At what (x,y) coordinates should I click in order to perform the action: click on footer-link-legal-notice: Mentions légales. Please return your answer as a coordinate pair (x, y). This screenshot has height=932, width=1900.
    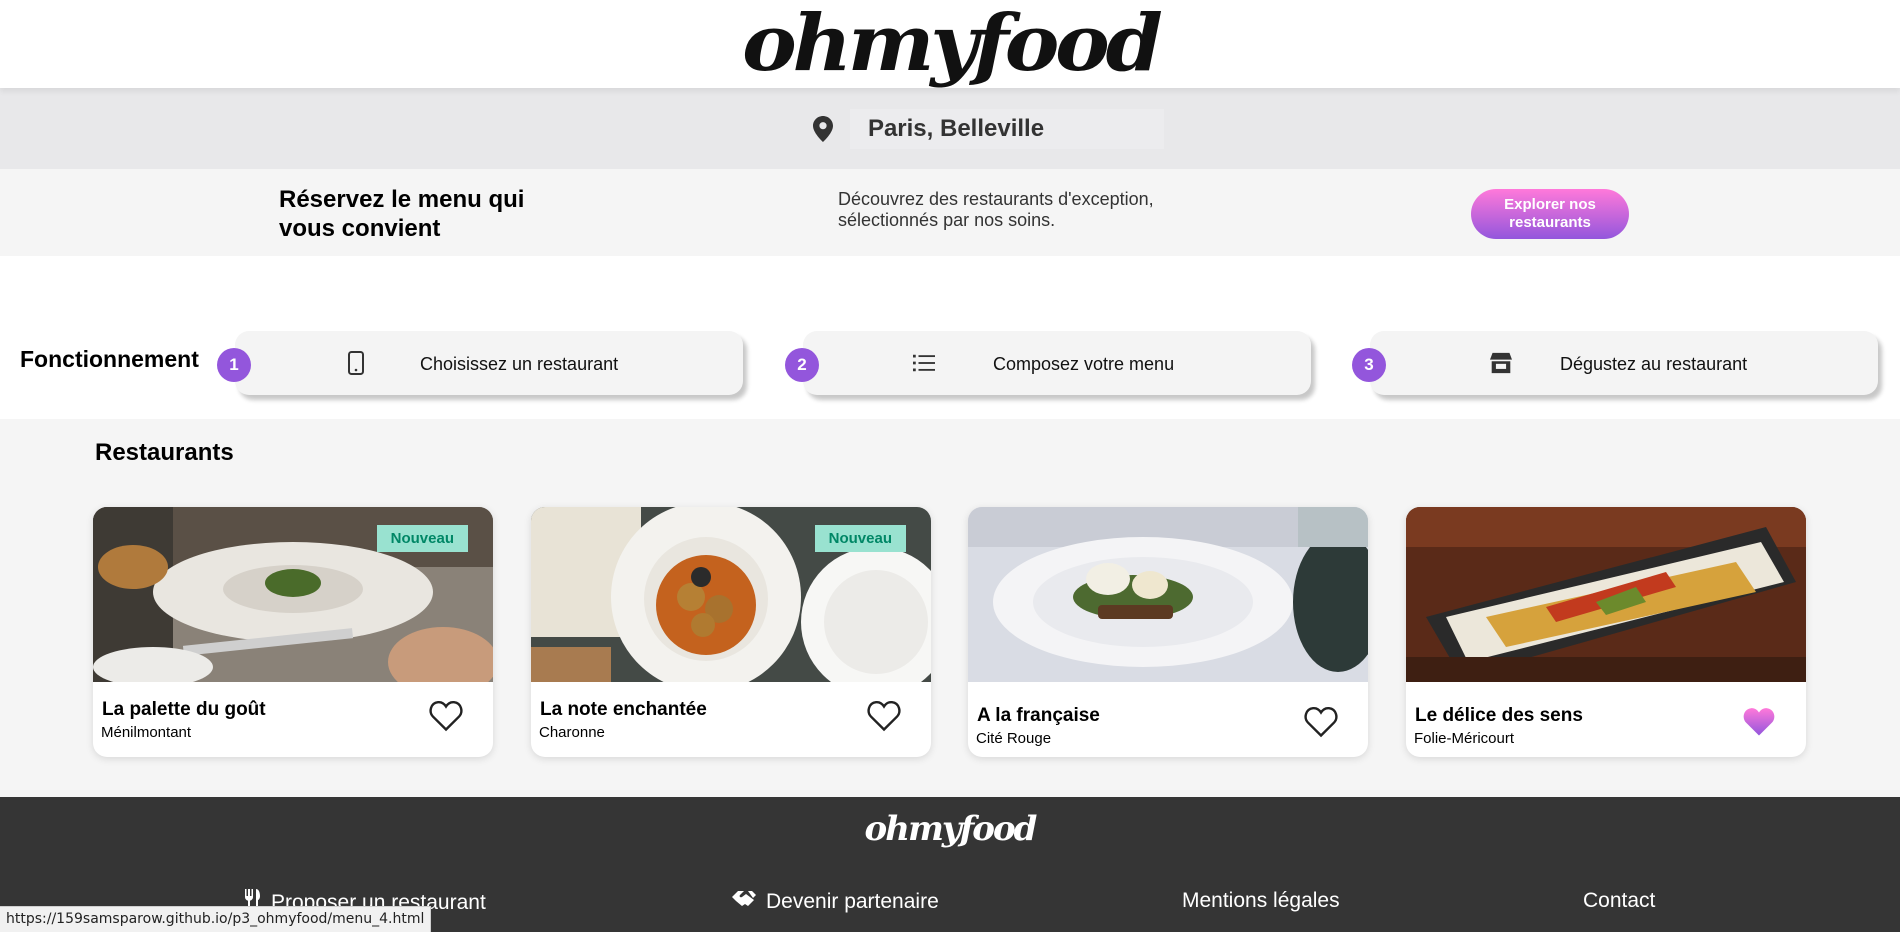
    Looking at the image, I should click on (1261, 901).